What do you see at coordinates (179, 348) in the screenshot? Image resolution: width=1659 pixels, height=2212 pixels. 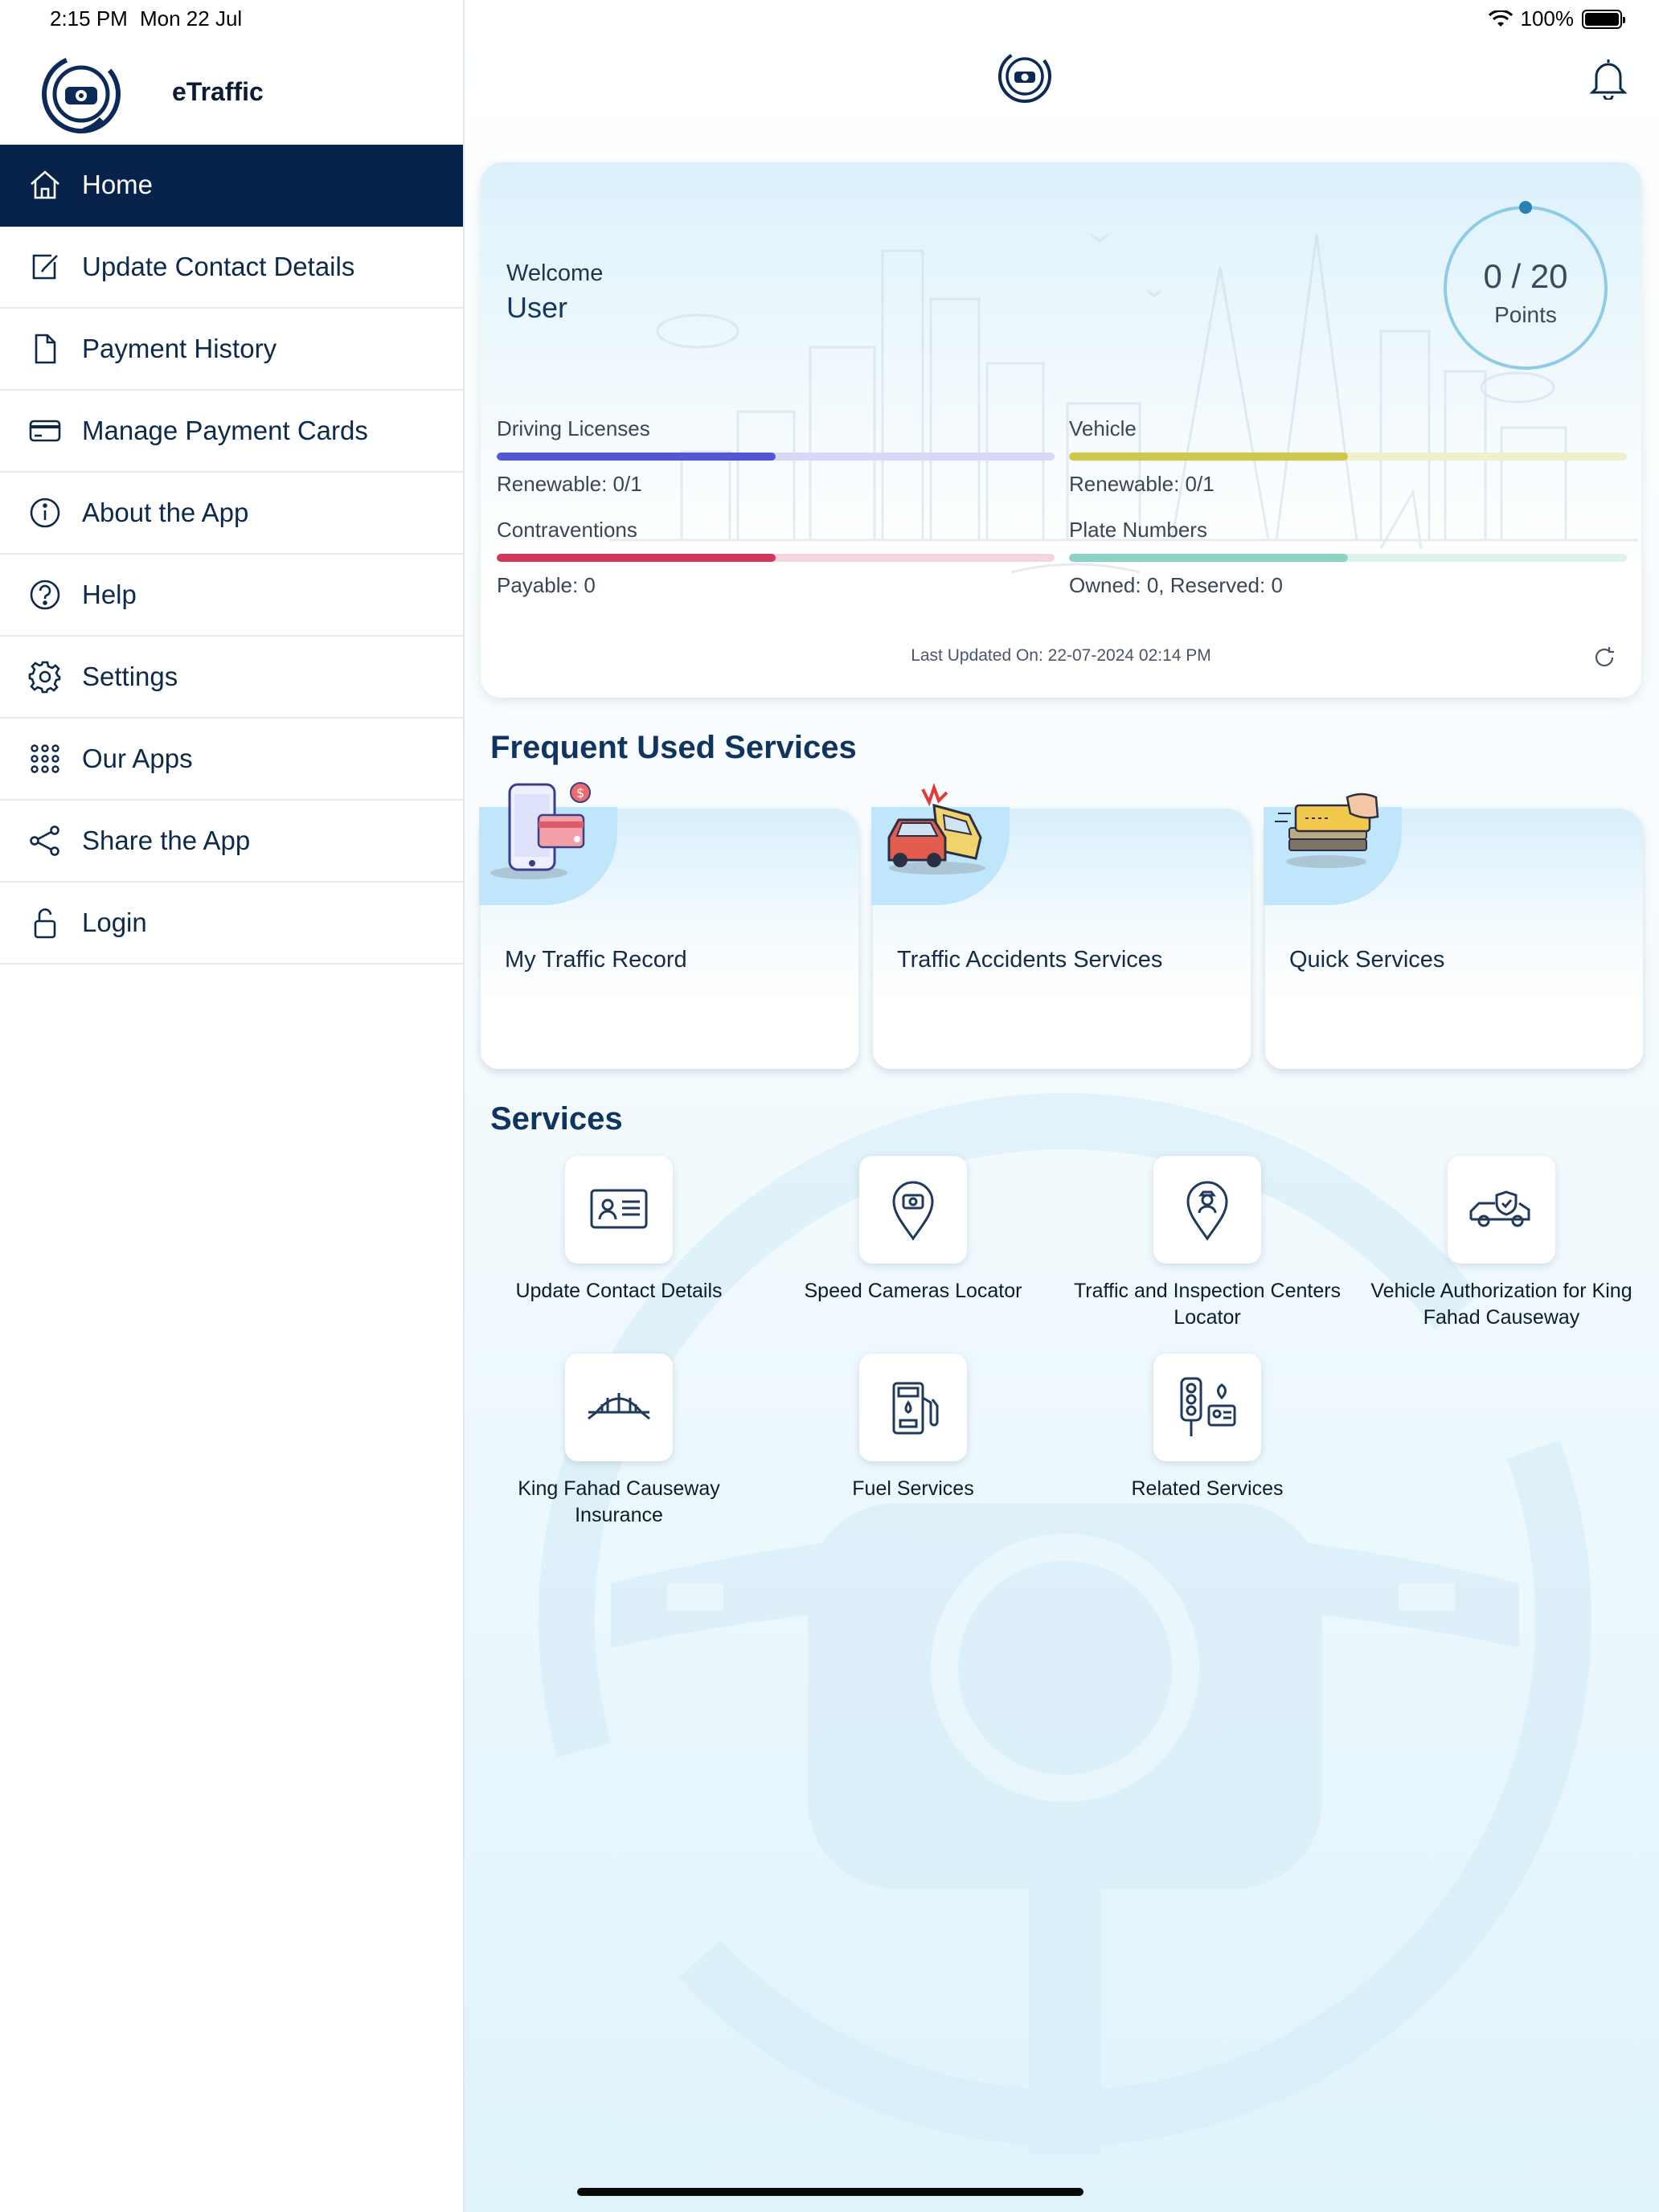 I see `sidebar-item-label: Payment History` at bounding box center [179, 348].